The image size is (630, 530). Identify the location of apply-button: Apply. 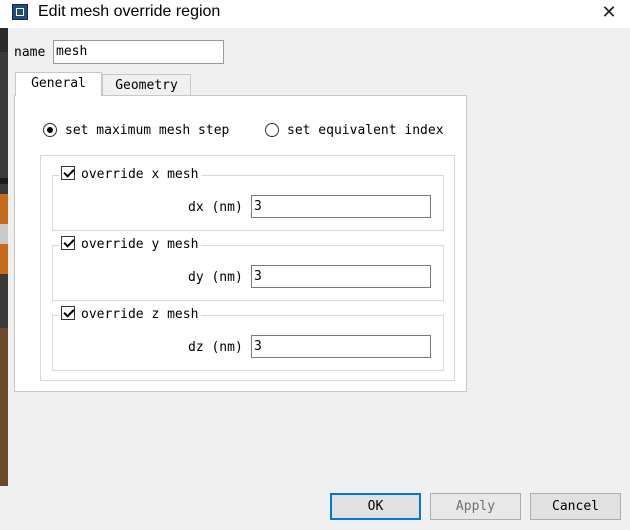
(475, 506).